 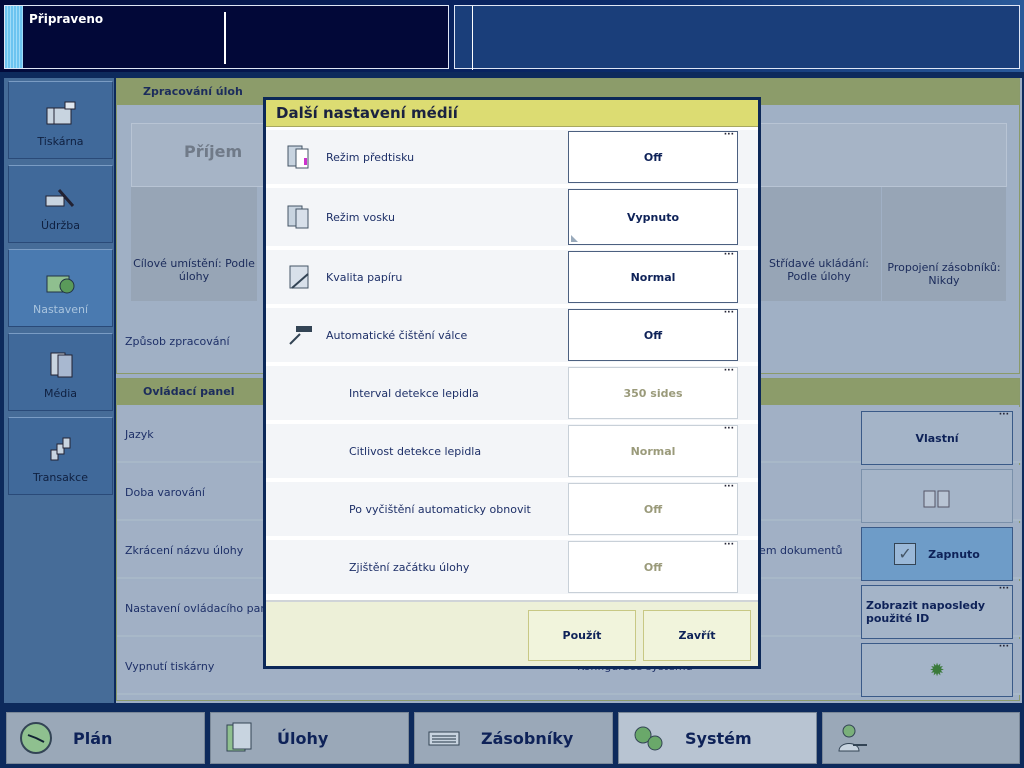 I want to click on dialog-footer: Použít Zavřít, so click(x=512, y=633).